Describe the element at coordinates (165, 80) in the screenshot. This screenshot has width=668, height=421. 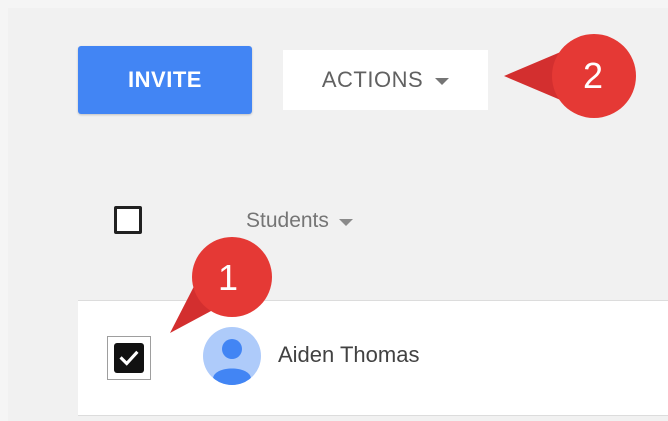
I see `invite-button: INVITE` at that location.